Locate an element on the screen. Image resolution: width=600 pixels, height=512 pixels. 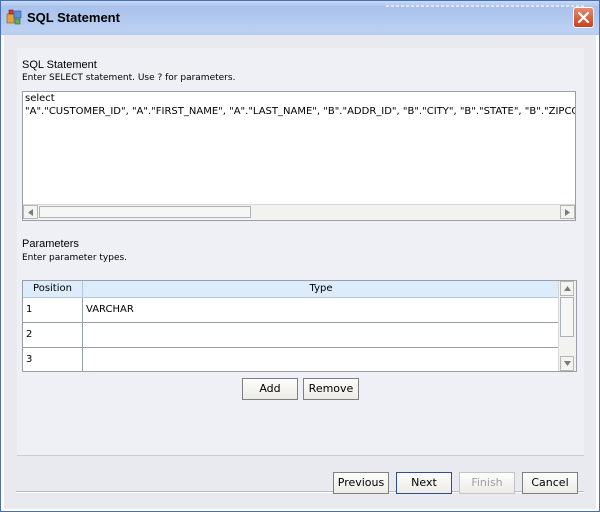
table-row: 1 VARCHAR is located at coordinates (291, 310).